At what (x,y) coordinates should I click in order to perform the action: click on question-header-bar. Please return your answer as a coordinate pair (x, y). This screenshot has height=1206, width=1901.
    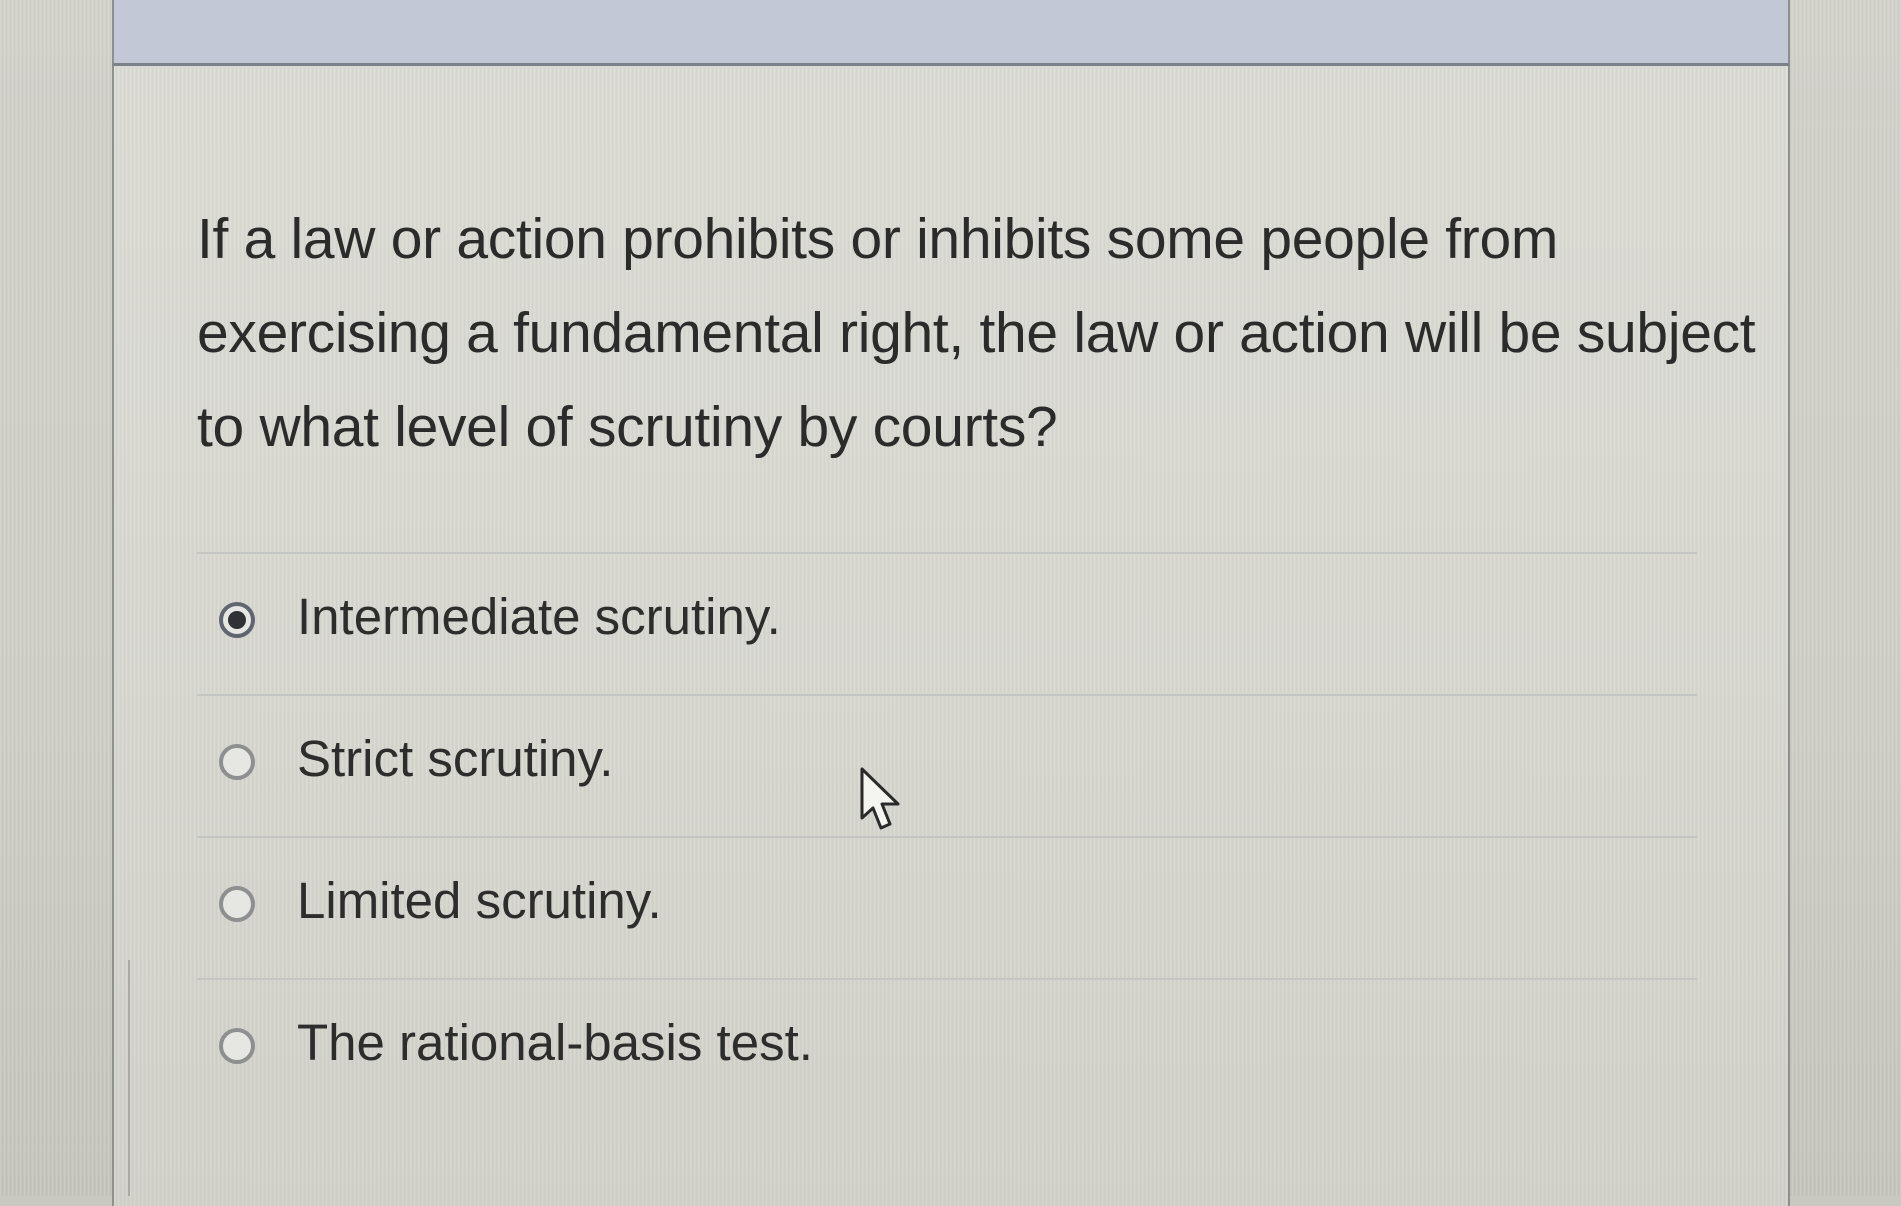
    Looking at the image, I should click on (951, 33).